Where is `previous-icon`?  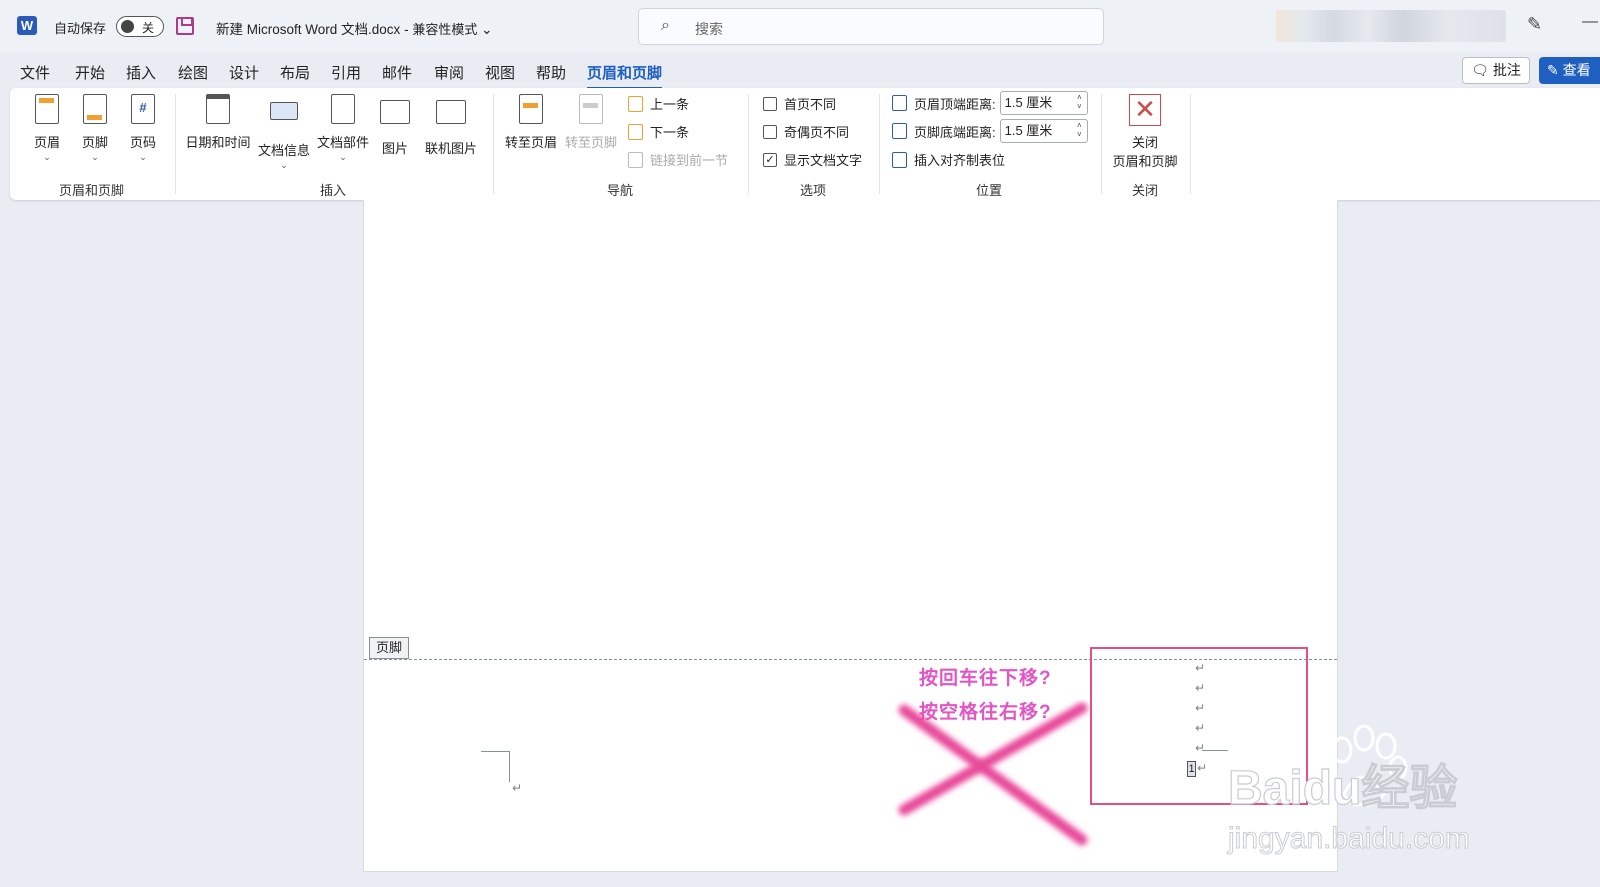
previous-icon is located at coordinates (635, 103).